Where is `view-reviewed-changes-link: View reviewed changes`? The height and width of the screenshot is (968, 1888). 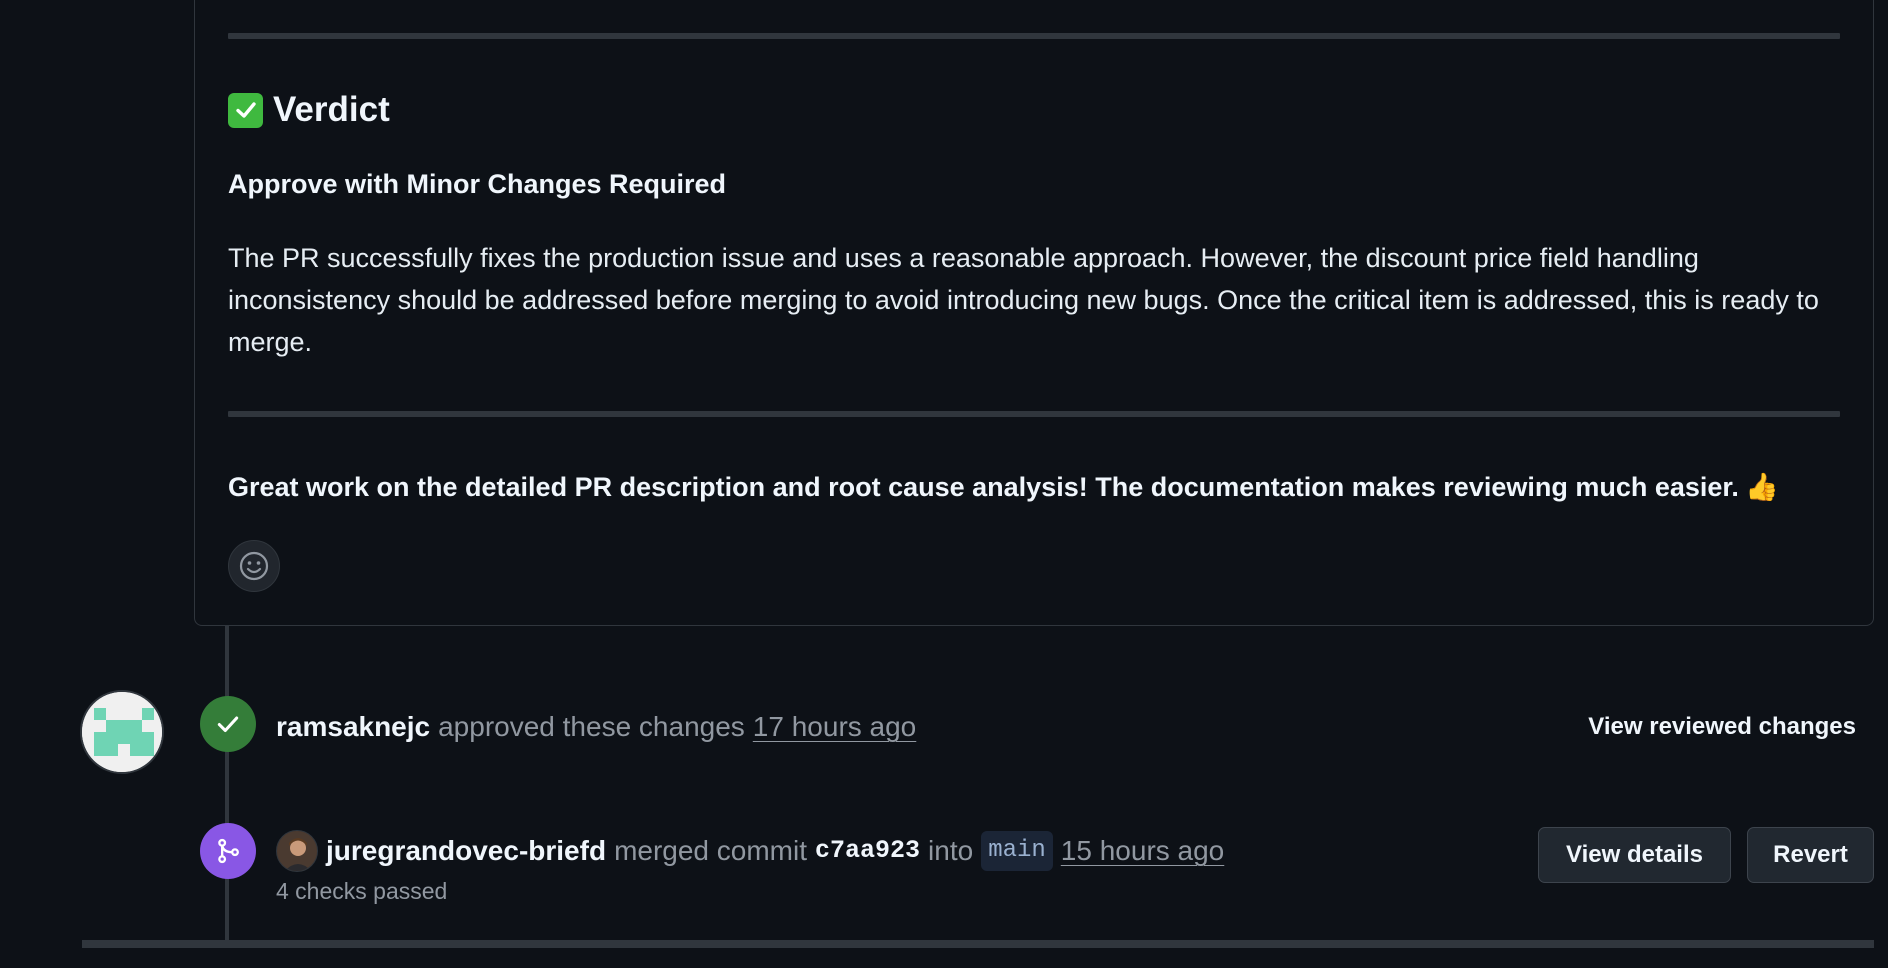
view-reviewed-changes-link: View reviewed changes is located at coordinates (1722, 727).